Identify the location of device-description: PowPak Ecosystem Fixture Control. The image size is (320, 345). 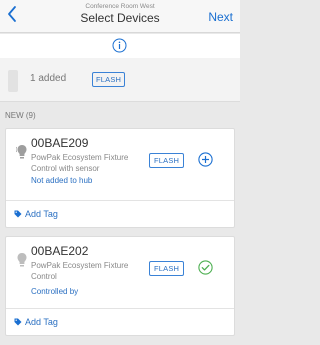
(80, 271).